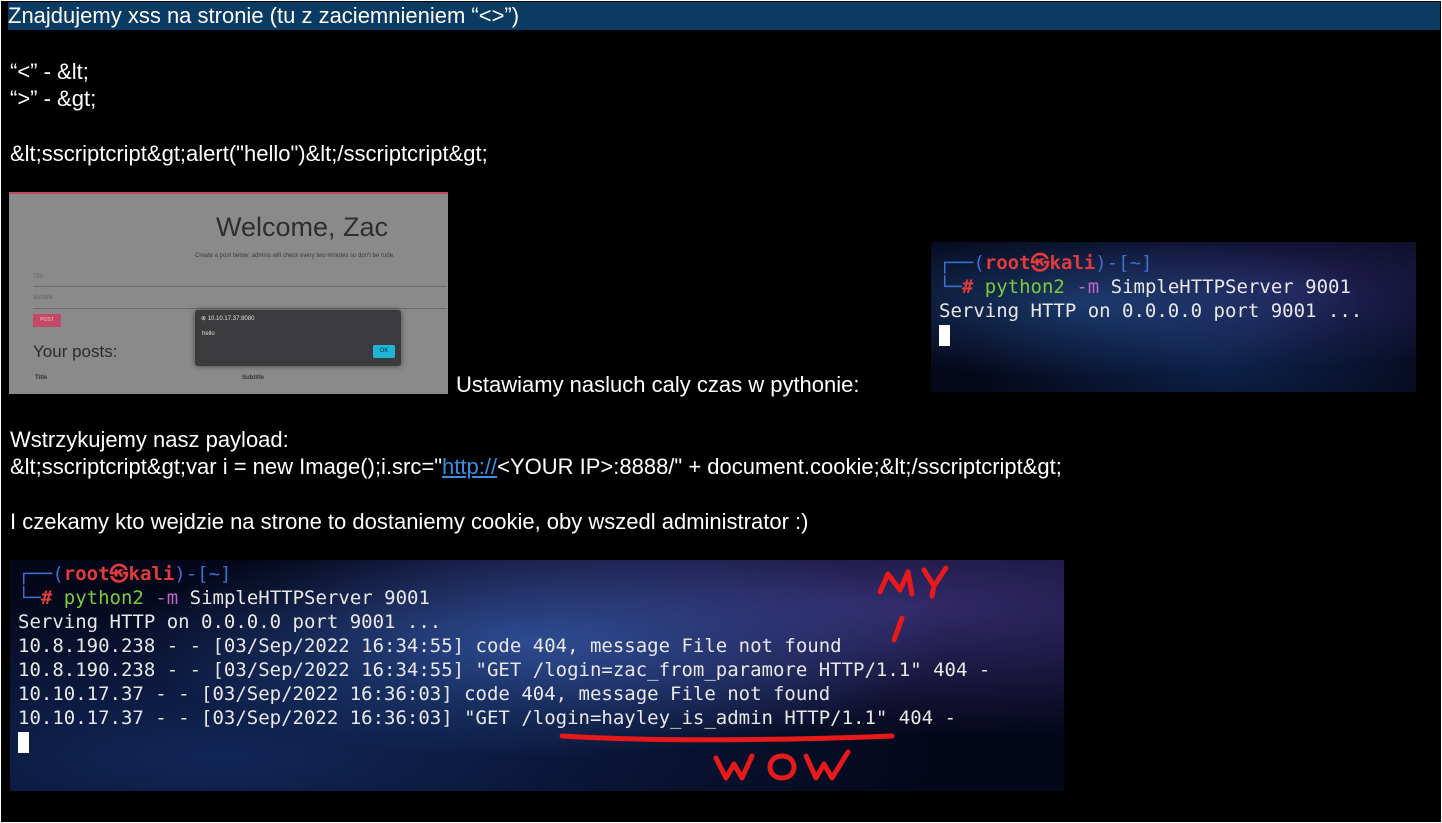  I want to click on your-posts-heading: Your posts:, so click(75, 351).